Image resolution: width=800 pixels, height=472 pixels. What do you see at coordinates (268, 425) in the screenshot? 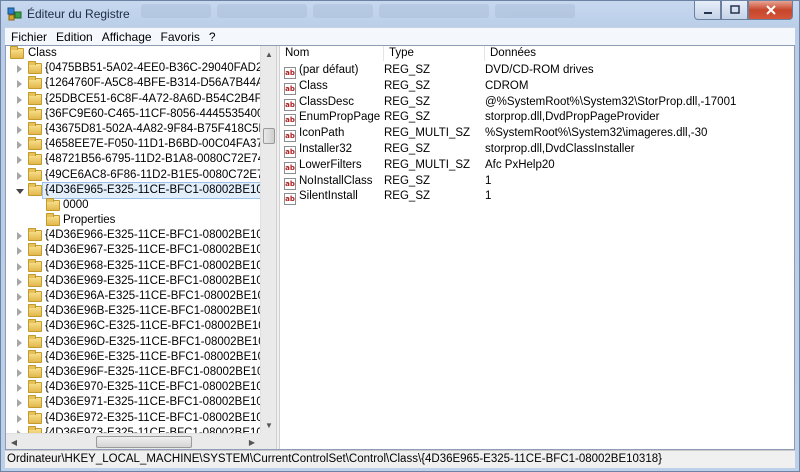
I see `scroll-down-icon: ▼` at bounding box center [268, 425].